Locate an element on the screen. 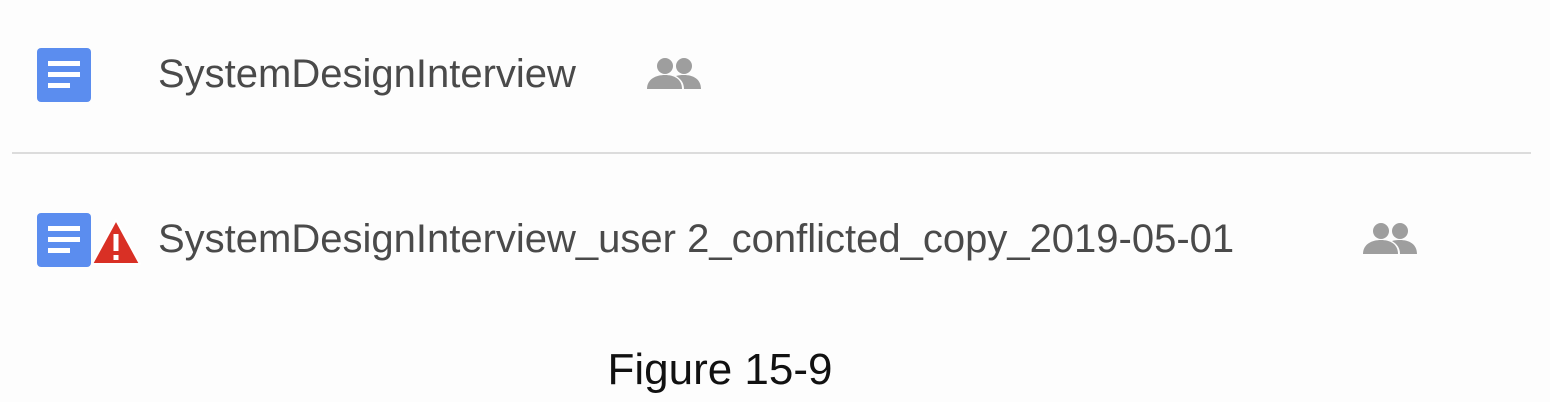  row-divider is located at coordinates (771, 153).